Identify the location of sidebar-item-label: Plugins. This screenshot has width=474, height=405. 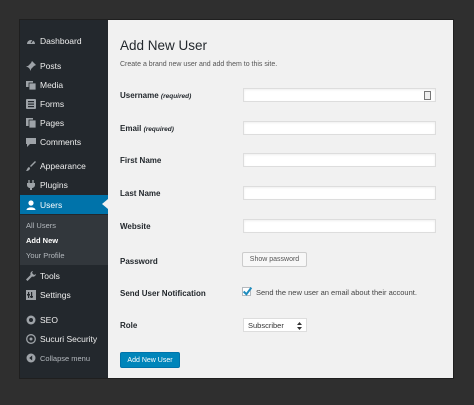
(54, 185).